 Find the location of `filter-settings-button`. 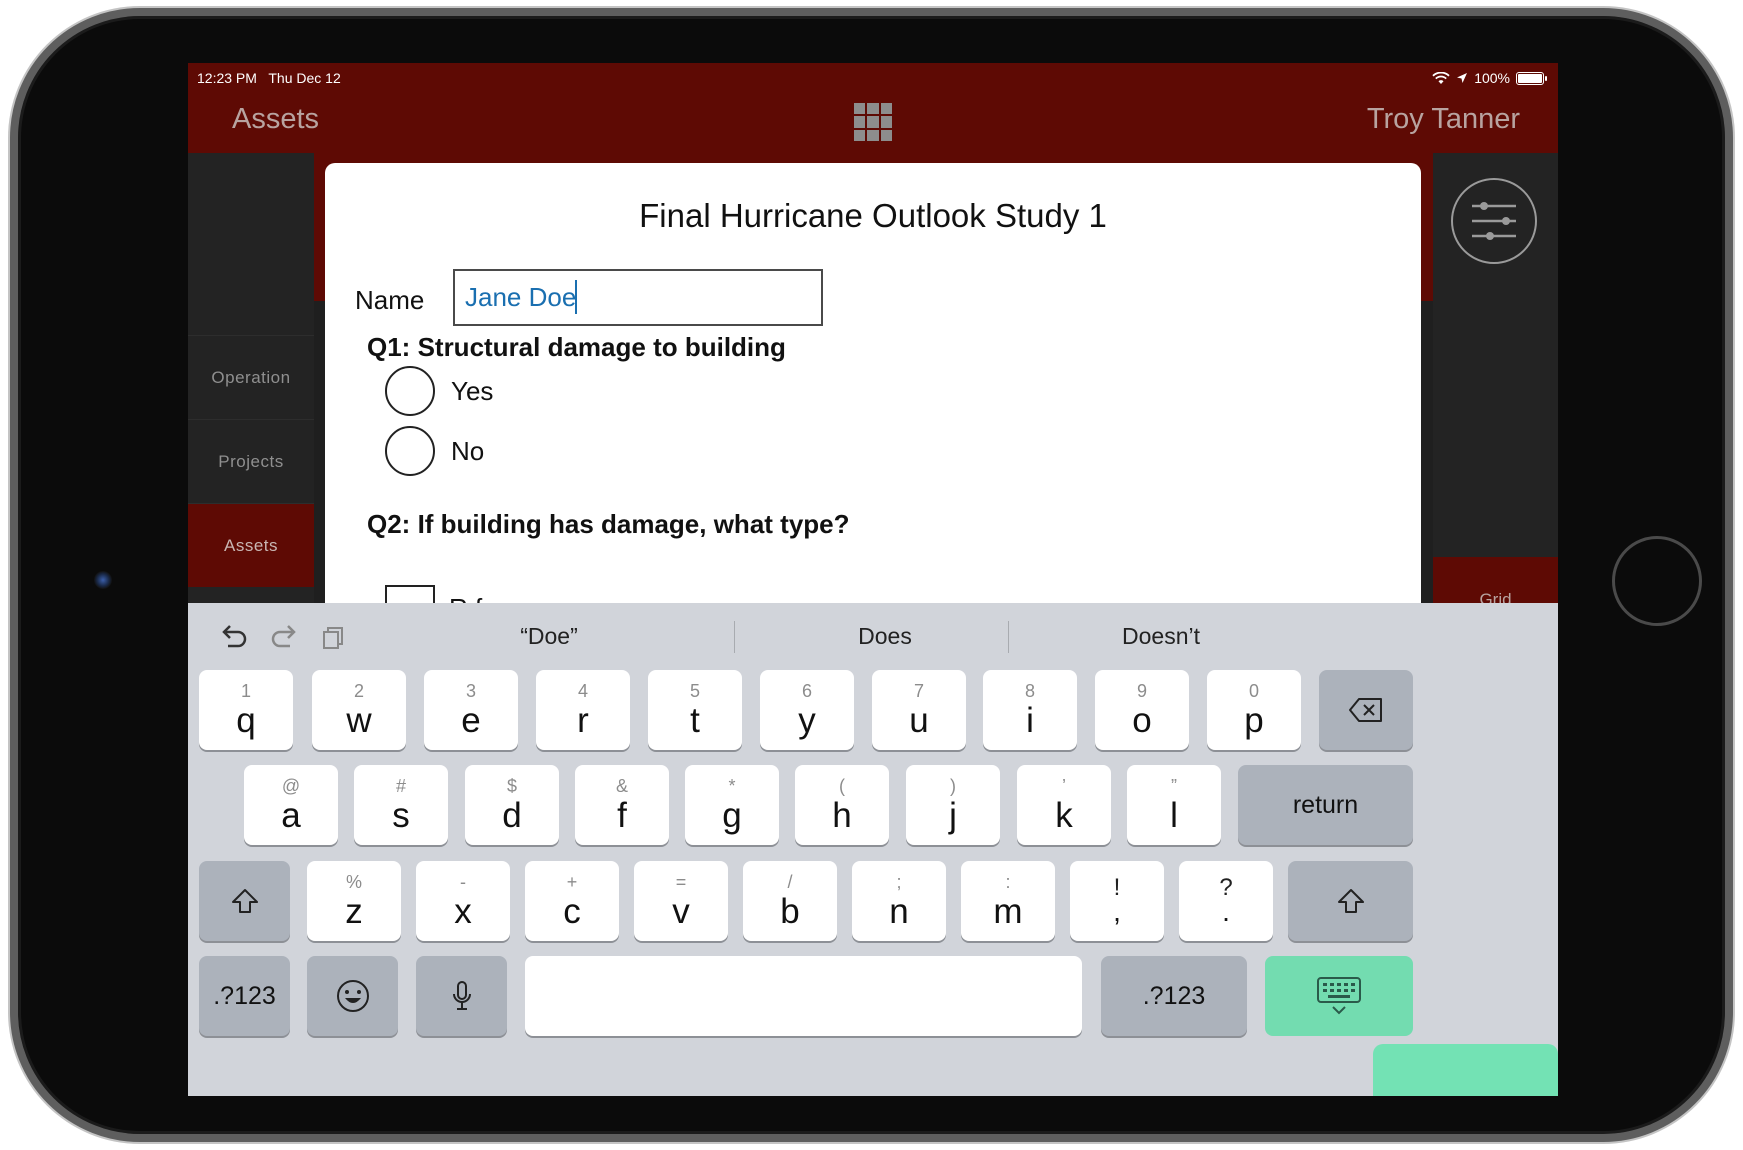

filter-settings-button is located at coordinates (1494, 221).